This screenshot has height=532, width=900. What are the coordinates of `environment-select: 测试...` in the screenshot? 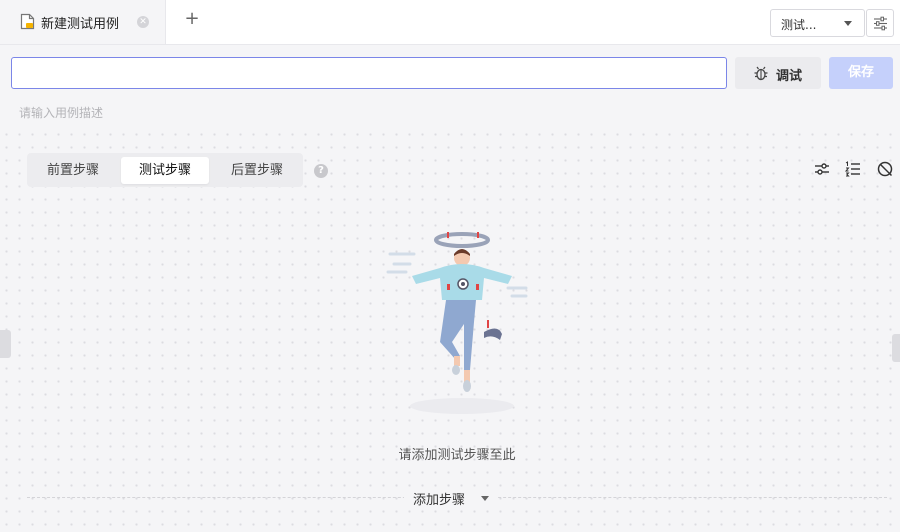 It's located at (817, 23).